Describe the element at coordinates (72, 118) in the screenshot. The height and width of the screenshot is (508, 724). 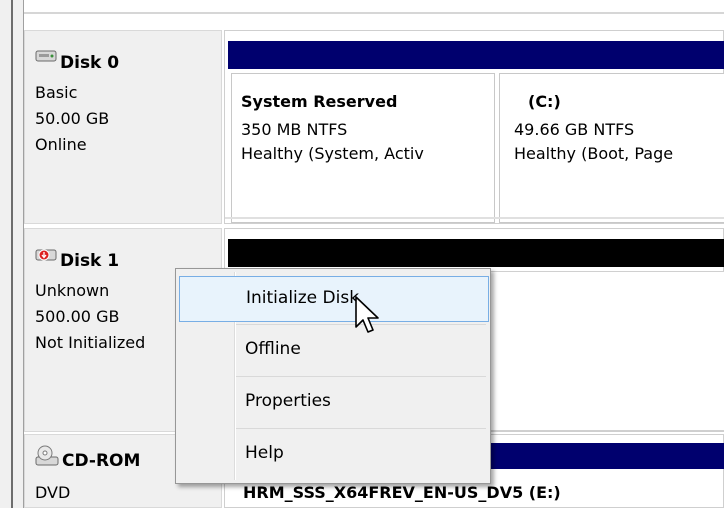
I see `disk-0-size: 50.00 GB` at that location.